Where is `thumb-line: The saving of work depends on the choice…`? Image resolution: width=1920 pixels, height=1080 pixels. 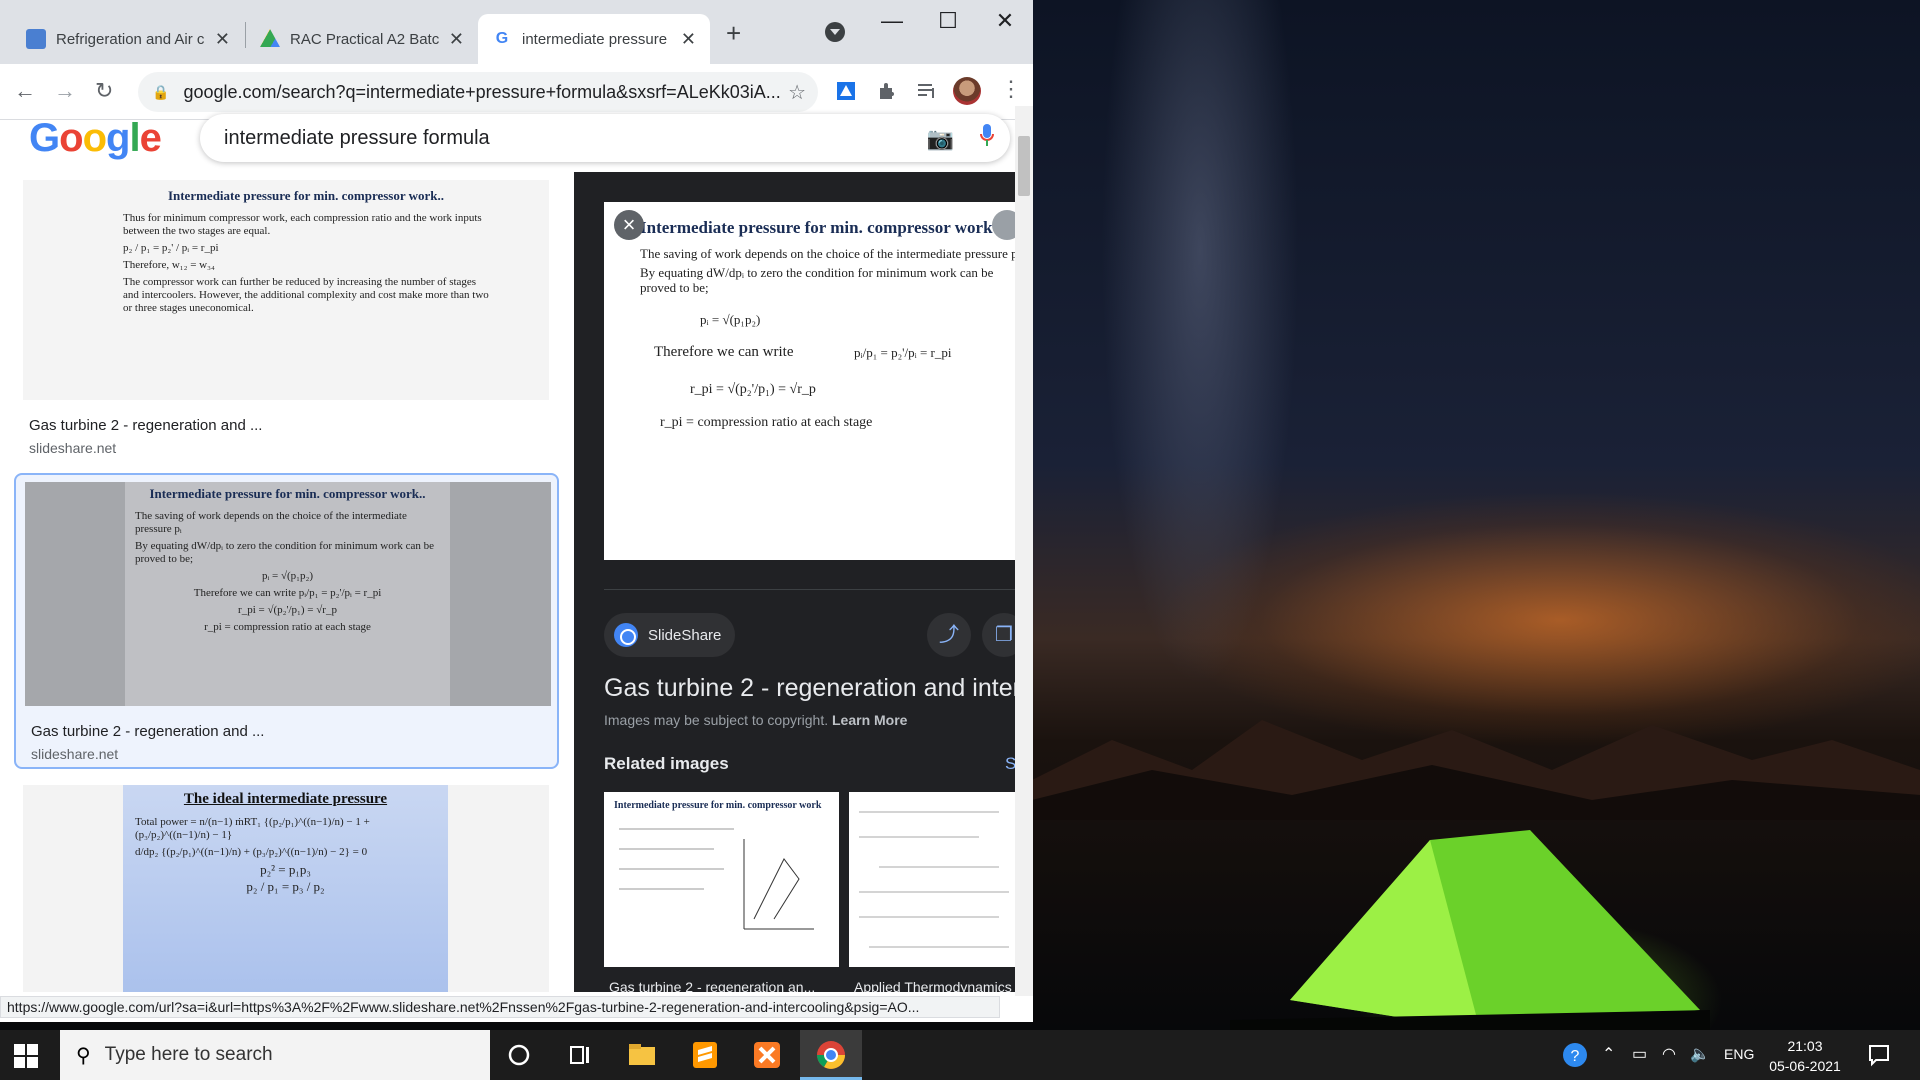 thumb-line: The saving of work depends on the choice… is located at coordinates (271, 522).